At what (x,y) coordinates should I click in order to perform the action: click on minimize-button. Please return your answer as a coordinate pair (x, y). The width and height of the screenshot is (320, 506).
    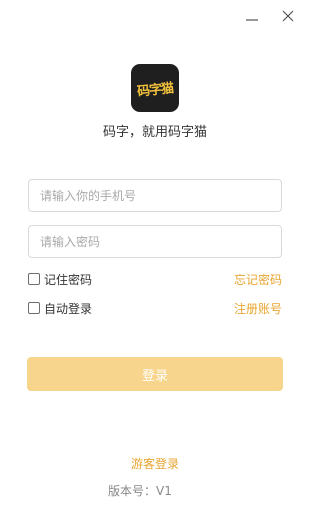
    Looking at the image, I should click on (252, 16).